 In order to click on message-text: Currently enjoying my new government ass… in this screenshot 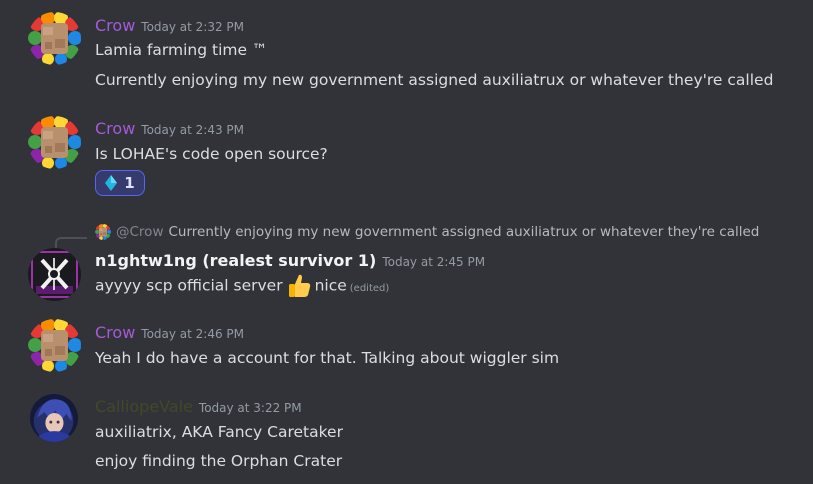, I will do `click(434, 80)`.